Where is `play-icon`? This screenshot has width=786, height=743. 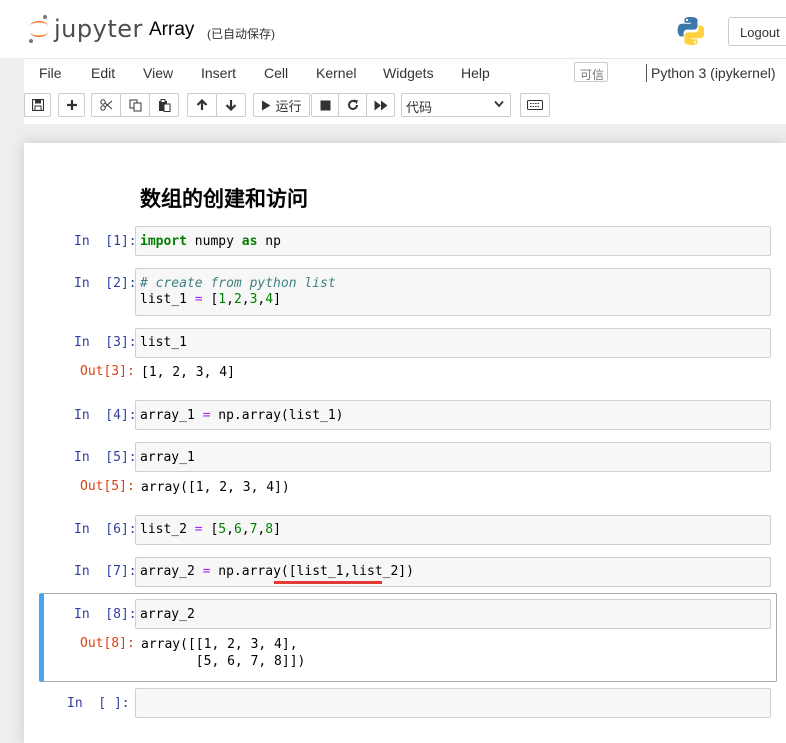 play-icon is located at coordinates (266, 105).